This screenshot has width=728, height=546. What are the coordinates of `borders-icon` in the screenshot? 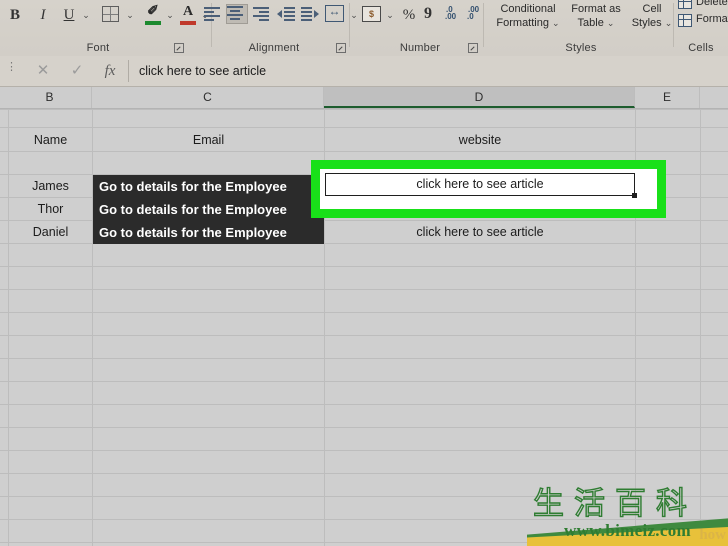 It's located at (110, 14).